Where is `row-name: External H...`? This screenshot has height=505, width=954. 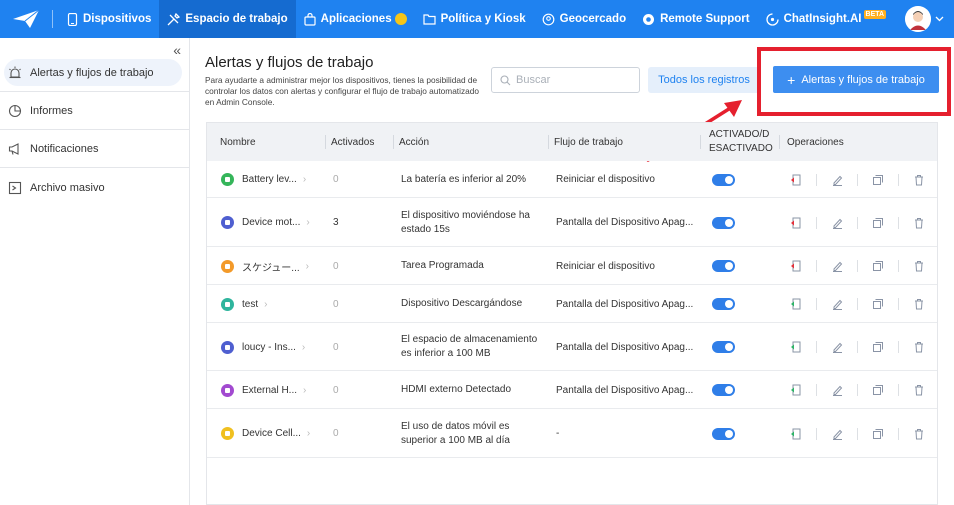 row-name: External H... is located at coordinates (270, 390).